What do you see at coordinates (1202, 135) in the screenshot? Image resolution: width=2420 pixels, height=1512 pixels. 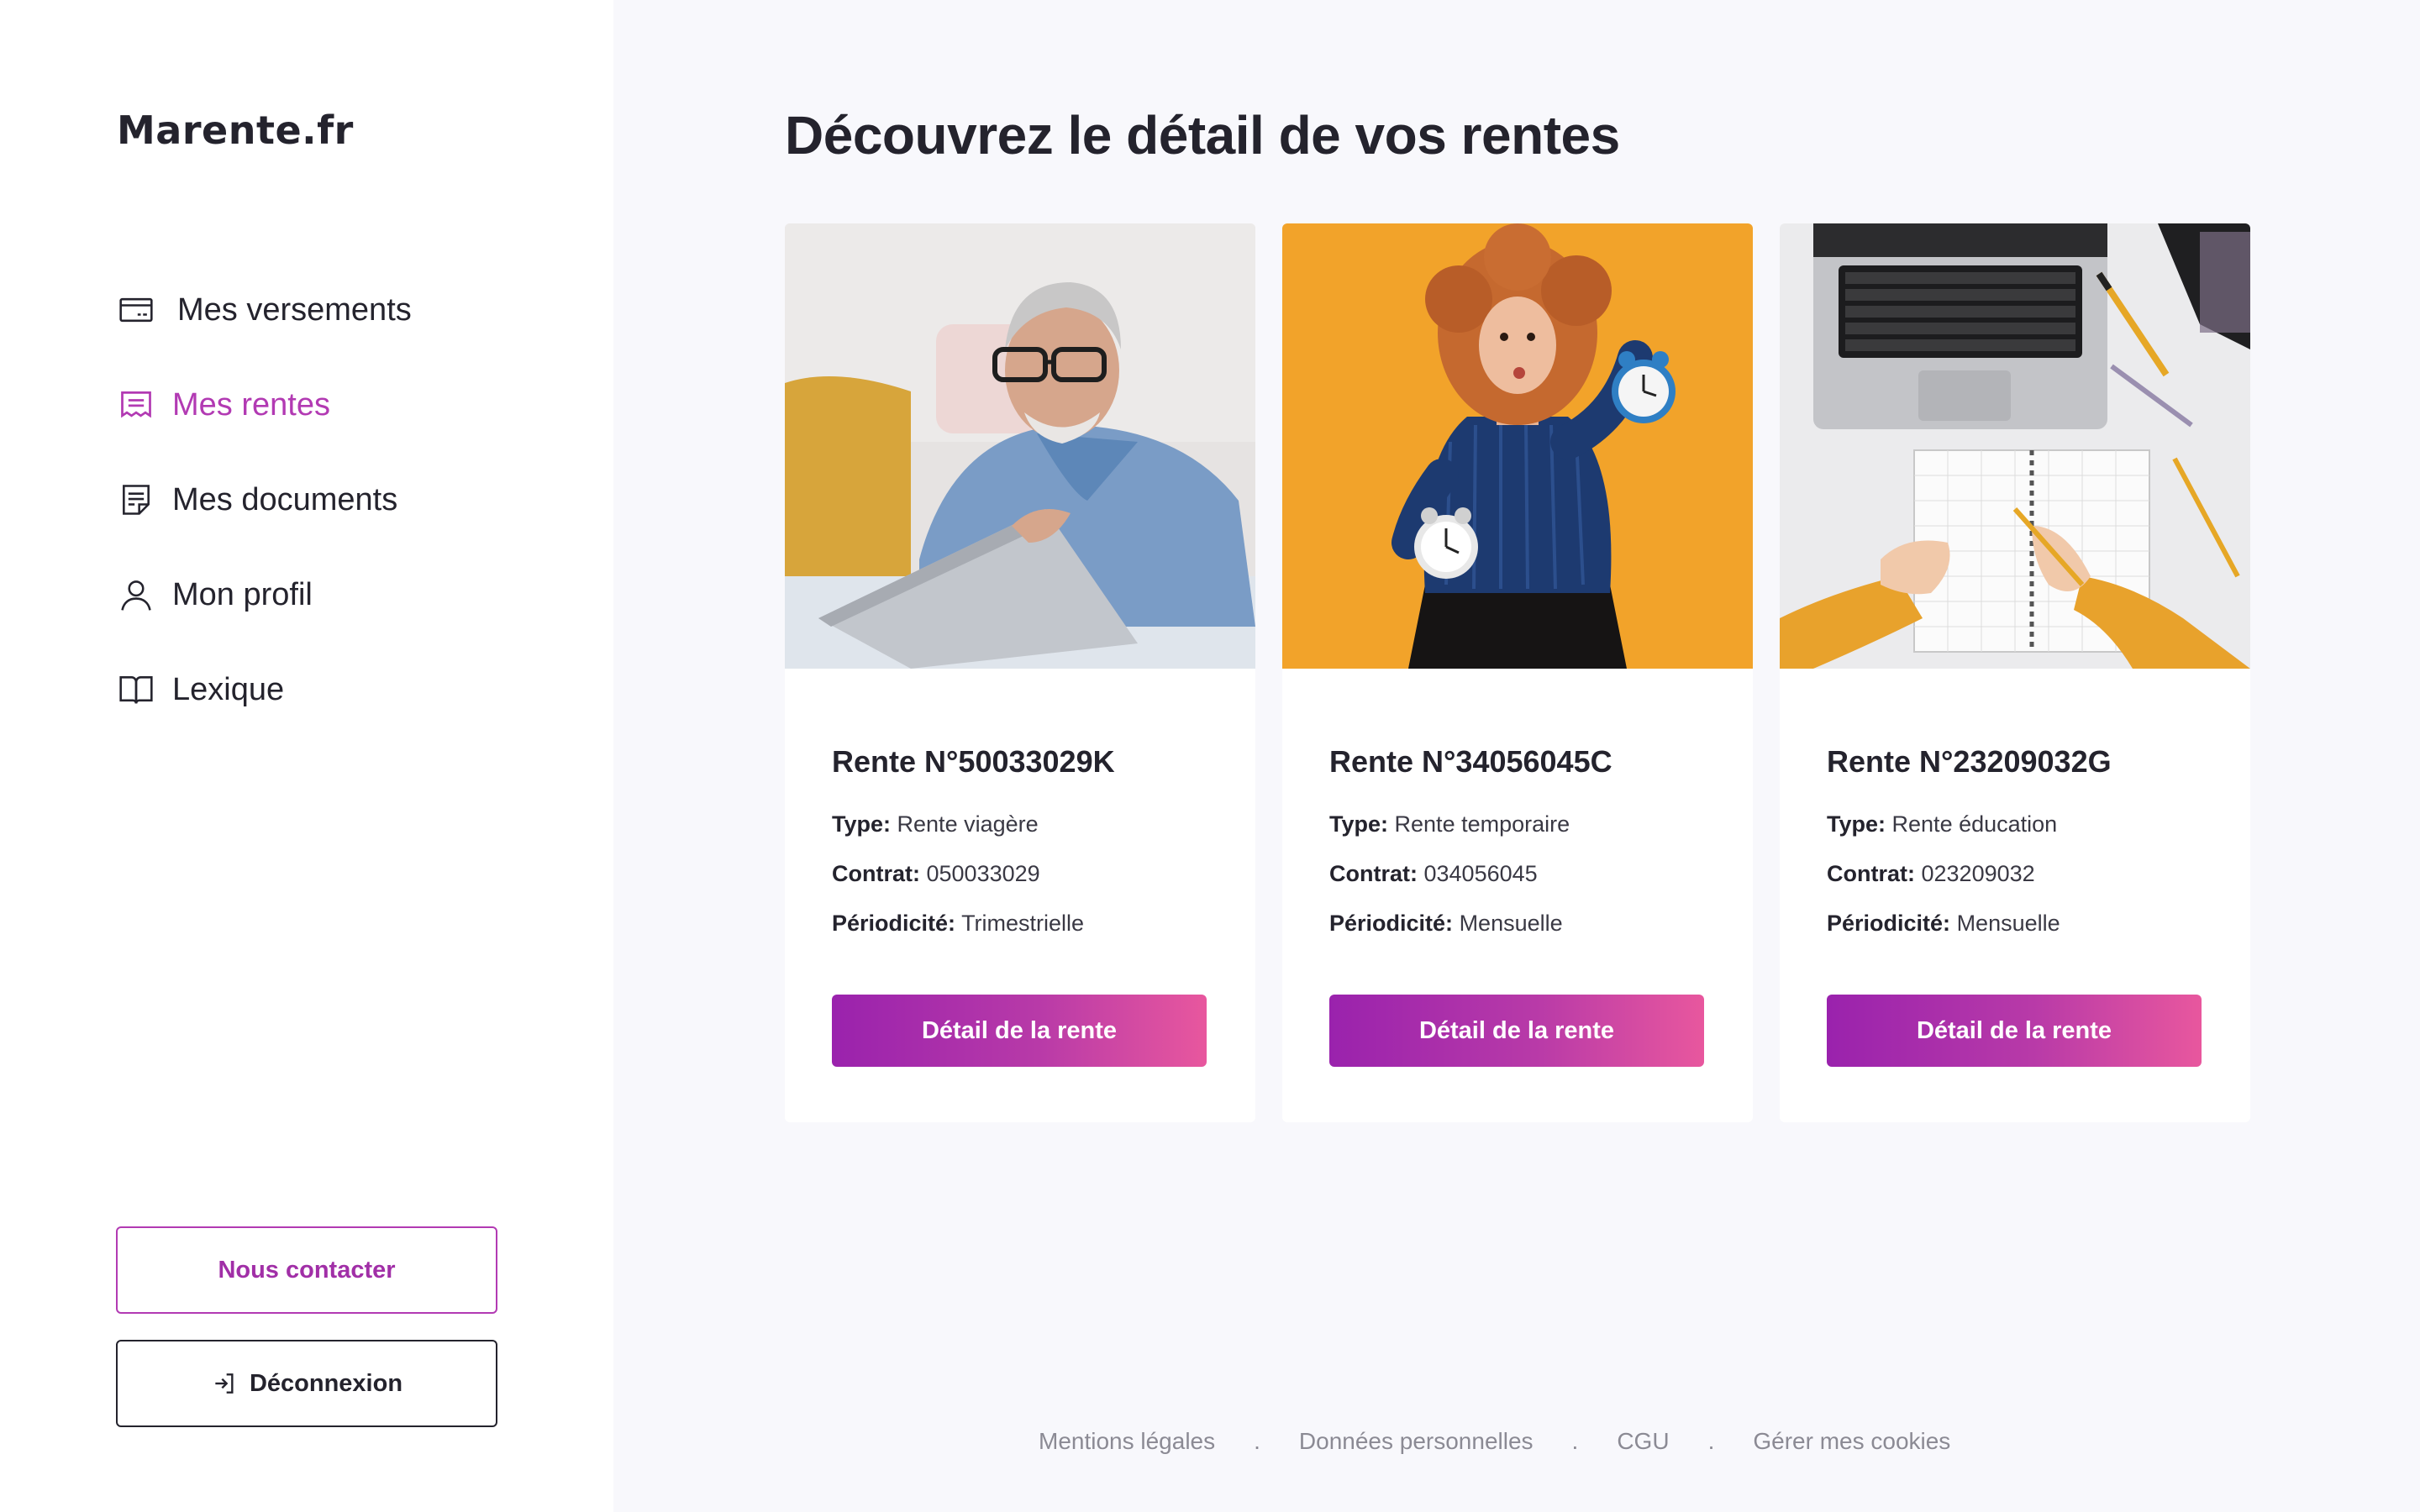 I see `page-title: Découvrez le détail de vos rentes` at bounding box center [1202, 135].